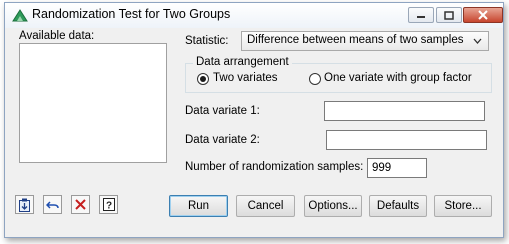 This screenshot has height=244, width=509. I want to click on samples-label: Number of randomization samples:, so click(274, 167).